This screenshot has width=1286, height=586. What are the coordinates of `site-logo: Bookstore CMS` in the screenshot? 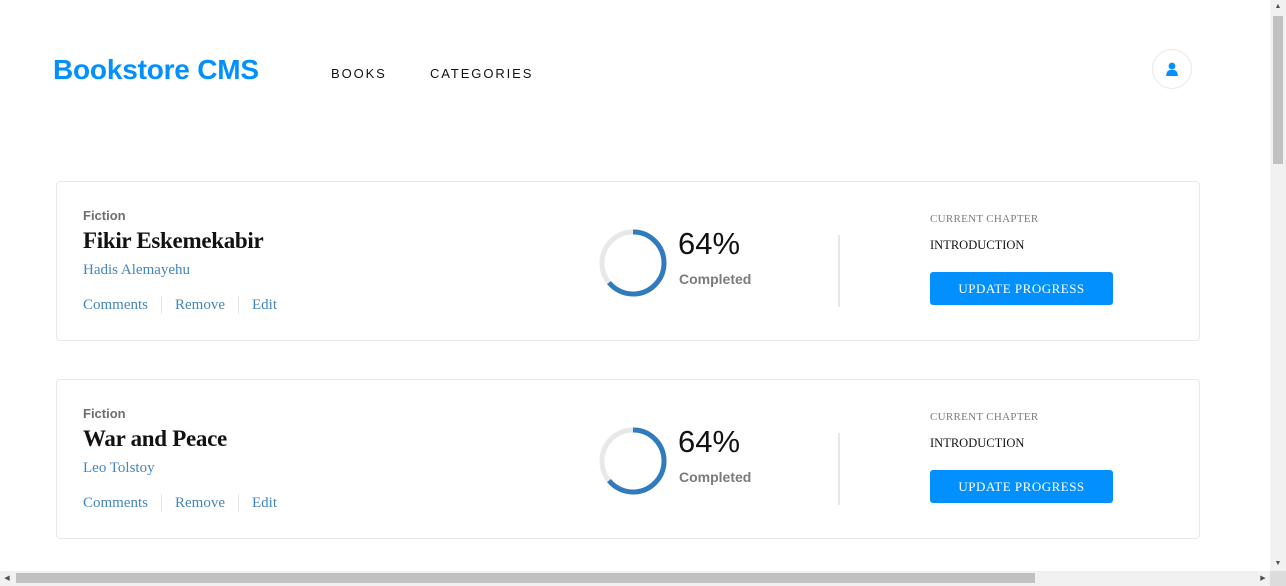 It's located at (156, 70).